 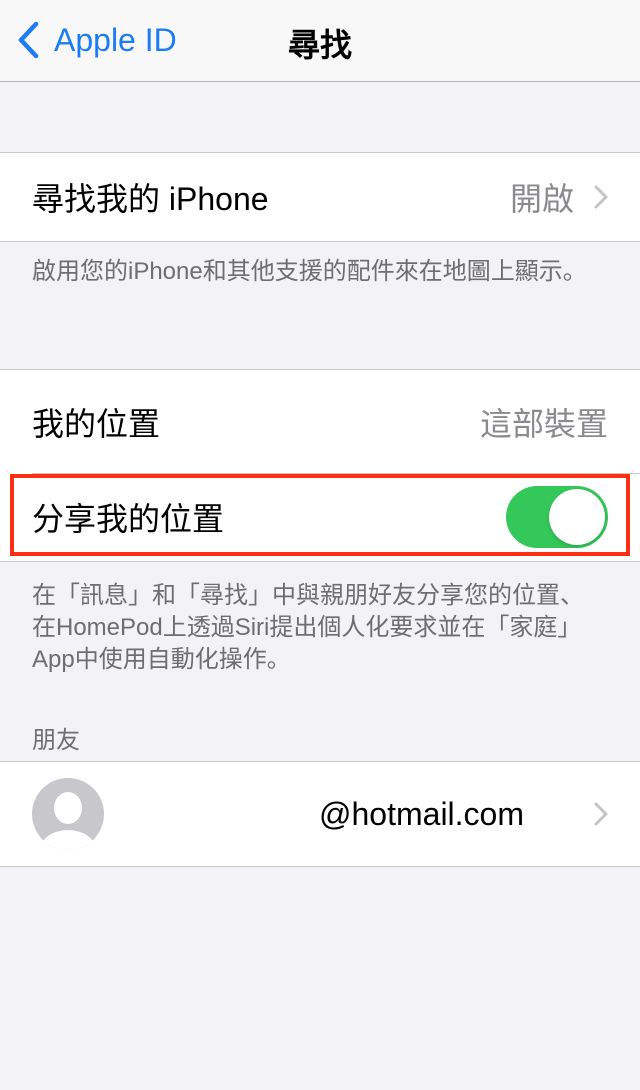 I want to click on find-my-iphone-row: 尋找我的 iPhone 開啟, so click(x=320, y=197).